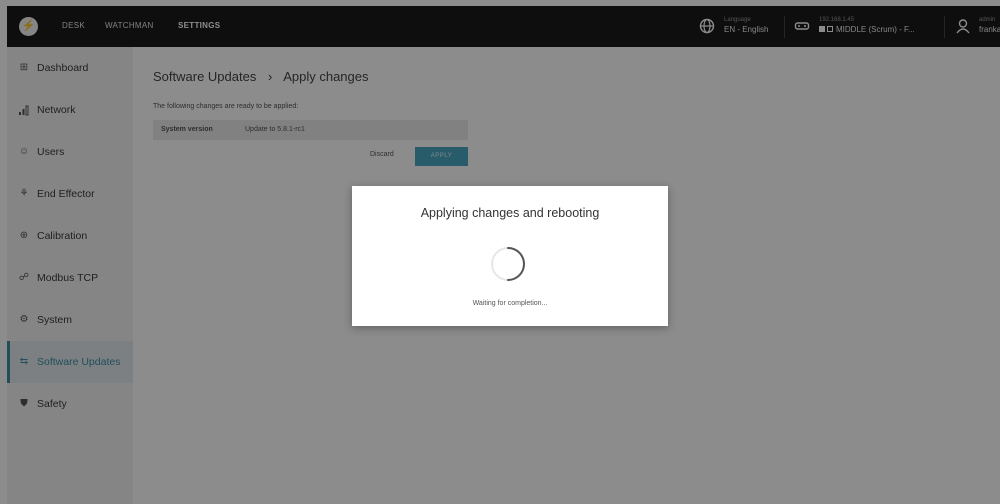  What do you see at coordinates (510, 213) in the screenshot?
I see `dialog-title: Applying changes and rebooting` at bounding box center [510, 213].